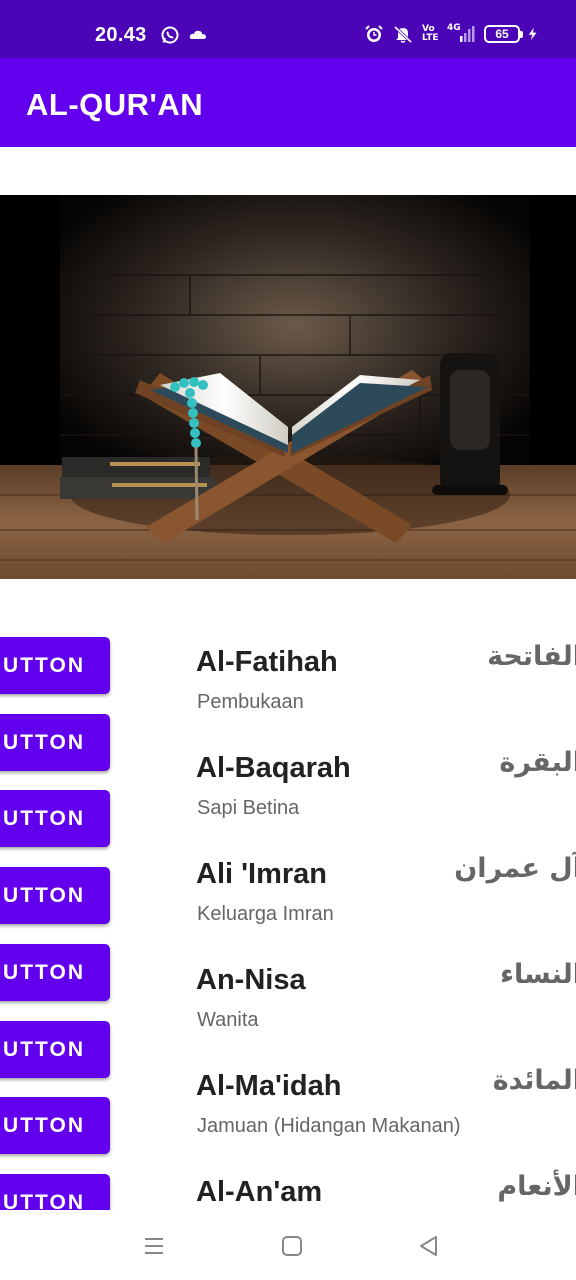 The height and width of the screenshot is (1280, 576). I want to click on battery-icon: 65, so click(503, 34).